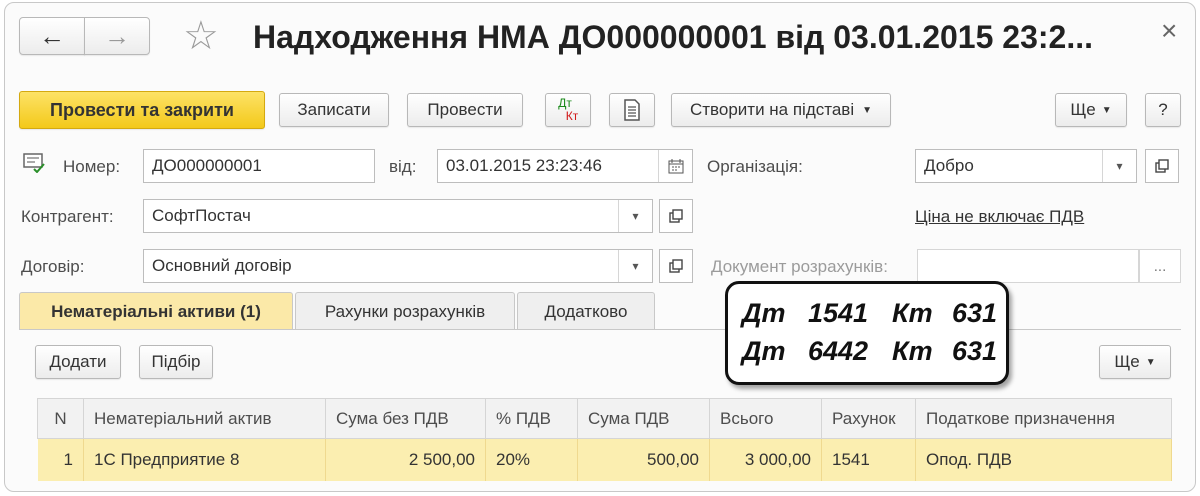 The width and height of the screenshot is (1200, 496). I want to click on contractor-open-button, so click(676, 216).